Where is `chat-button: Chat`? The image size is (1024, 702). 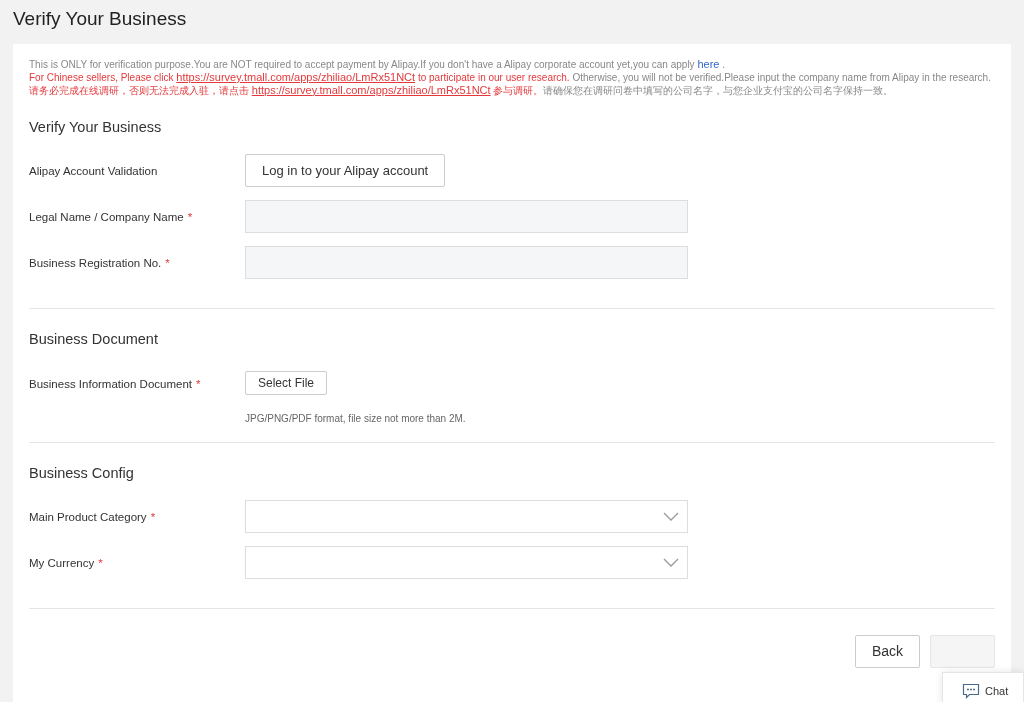
chat-button: Chat is located at coordinates (983, 686).